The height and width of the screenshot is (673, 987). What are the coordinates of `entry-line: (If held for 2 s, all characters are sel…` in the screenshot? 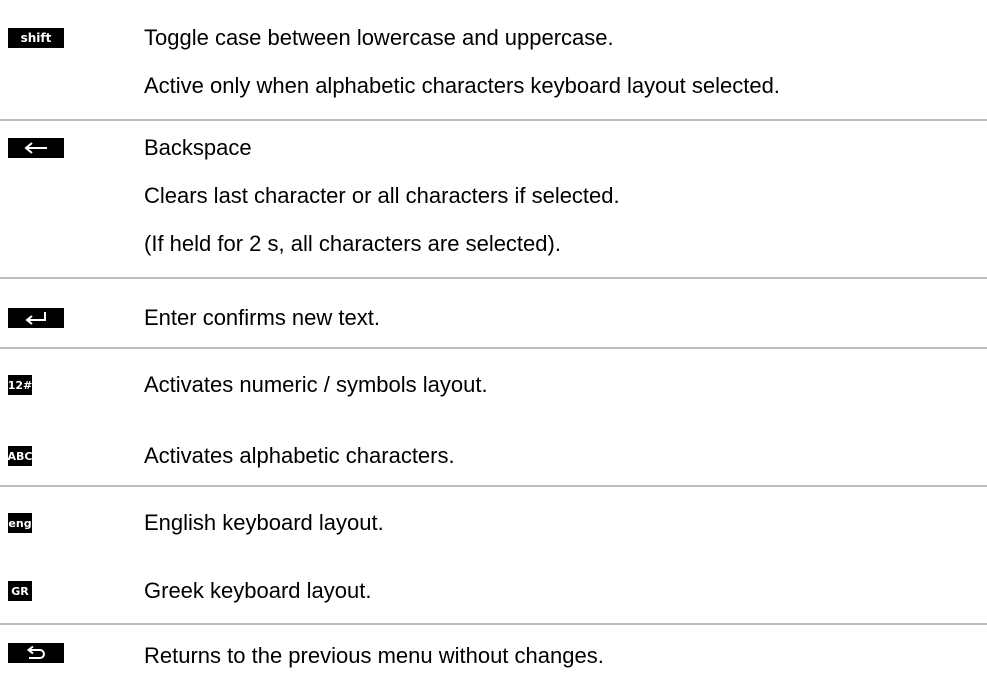 It's located at (352, 243).